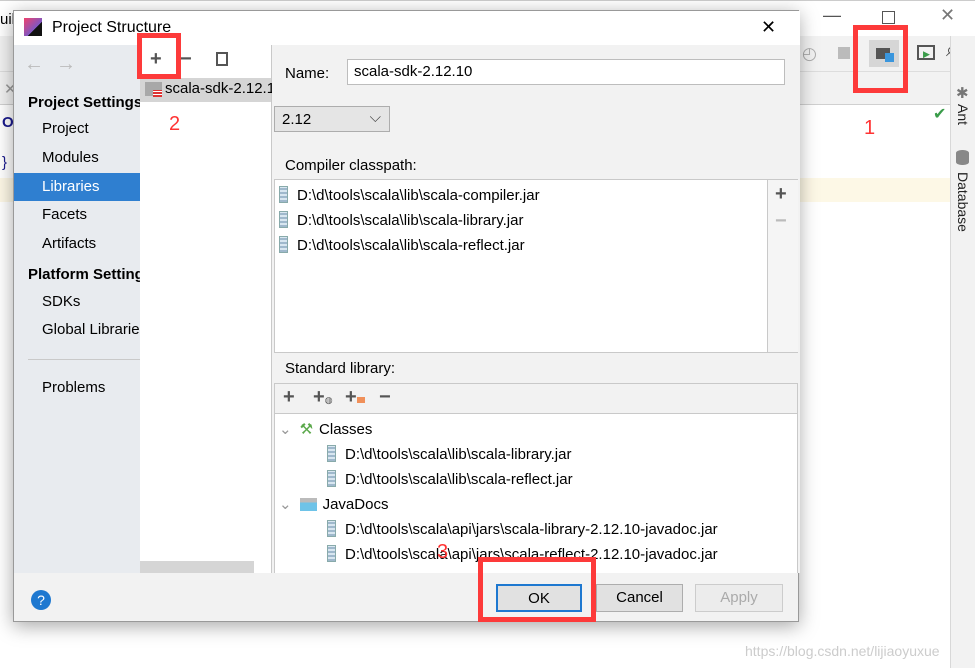  What do you see at coordinates (809, 54) in the screenshot?
I see `profile-icon: ◴` at bounding box center [809, 54].